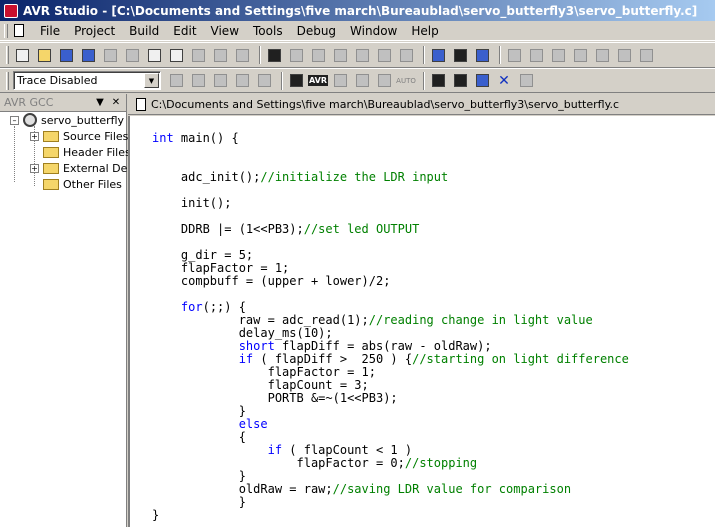 Image resolution: width=715 pixels, height=527 pixels. I want to click on compile-button, so click(460, 55).